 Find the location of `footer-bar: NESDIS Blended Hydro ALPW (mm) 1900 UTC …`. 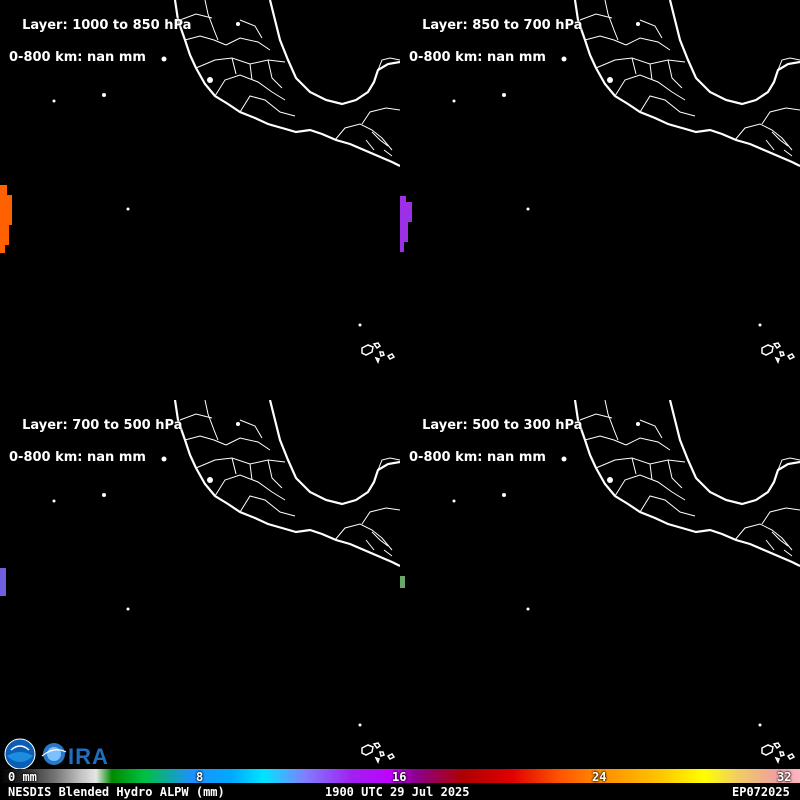

footer-bar: NESDIS Blended Hydro ALPW (mm) 1900 UTC … is located at coordinates (400, 792).